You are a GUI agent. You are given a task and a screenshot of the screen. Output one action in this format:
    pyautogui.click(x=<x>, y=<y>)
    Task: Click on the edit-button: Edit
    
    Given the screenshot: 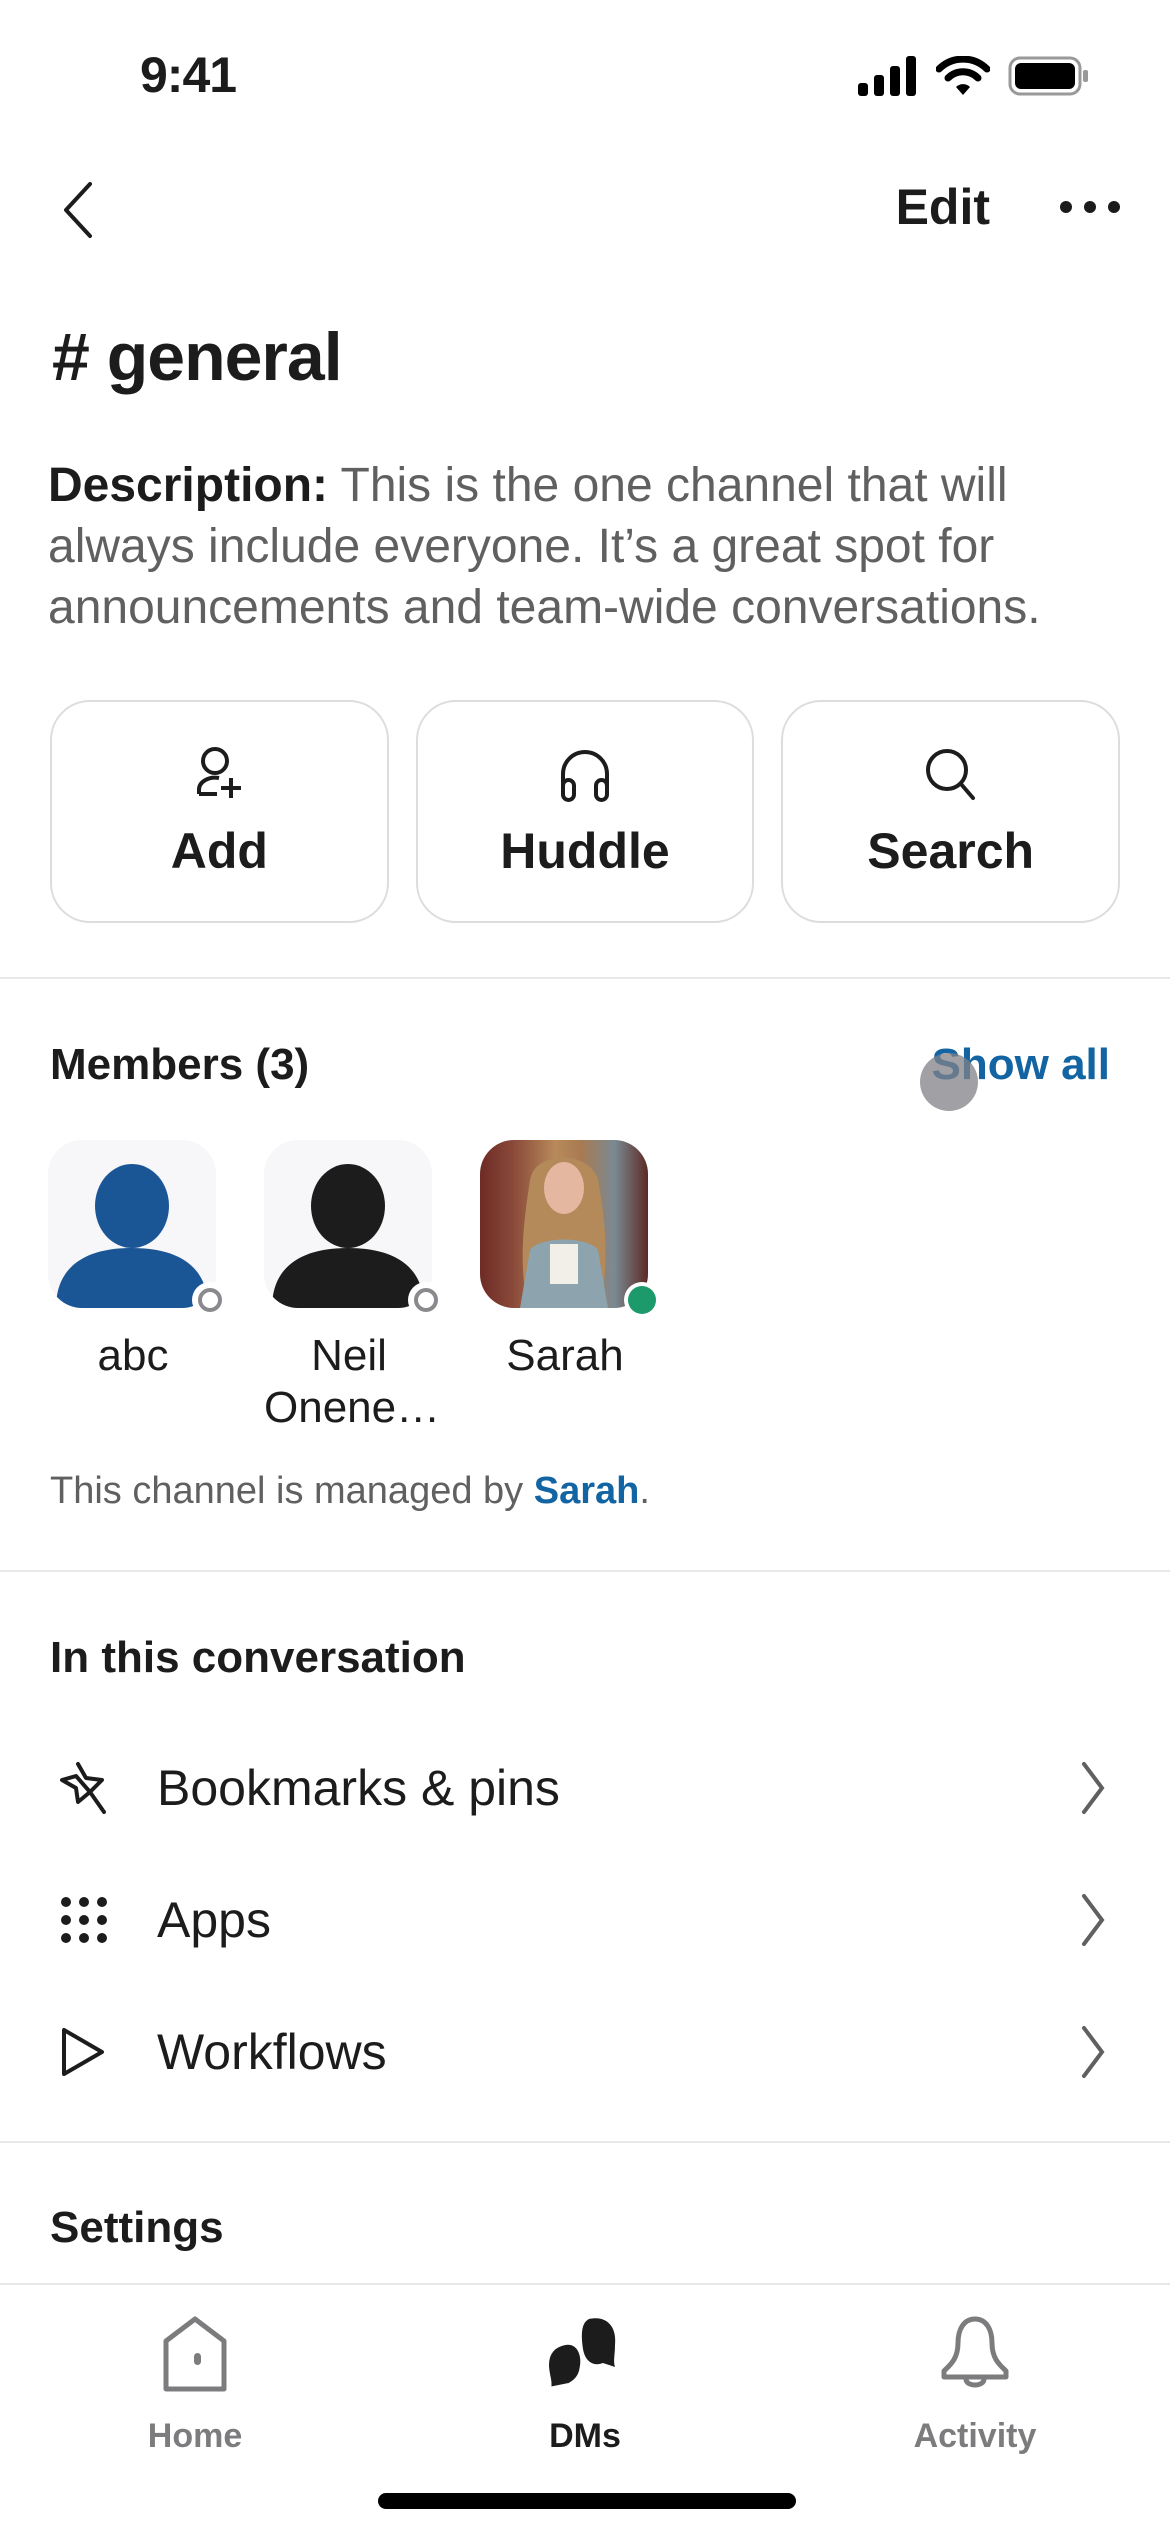 What is the action you would take?
    pyautogui.click(x=943, y=207)
    